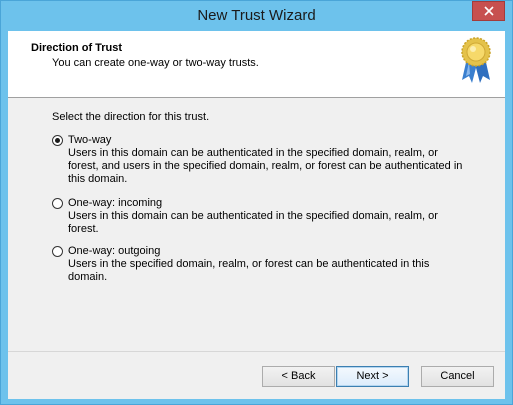  What do you see at coordinates (457, 376) in the screenshot?
I see `cancel-button: Cancel` at bounding box center [457, 376].